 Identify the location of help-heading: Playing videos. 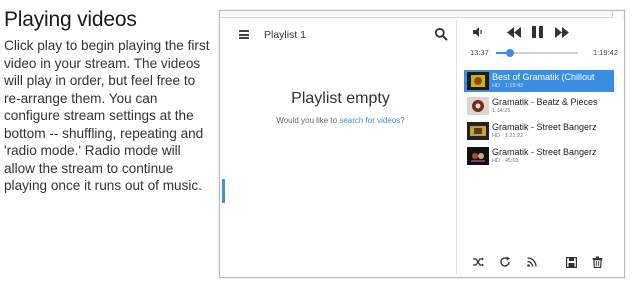
(70, 19).